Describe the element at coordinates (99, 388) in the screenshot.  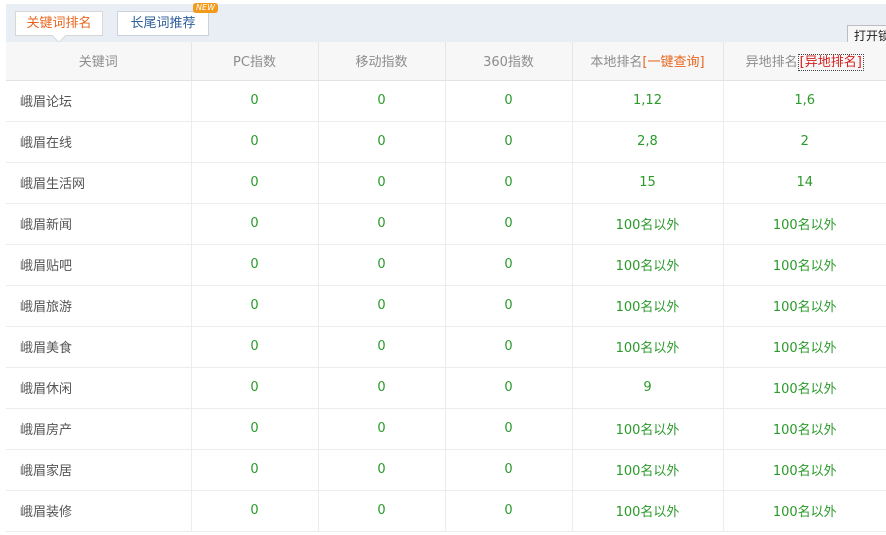
I see `keyword-cell: 峨眉休闲` at that location.